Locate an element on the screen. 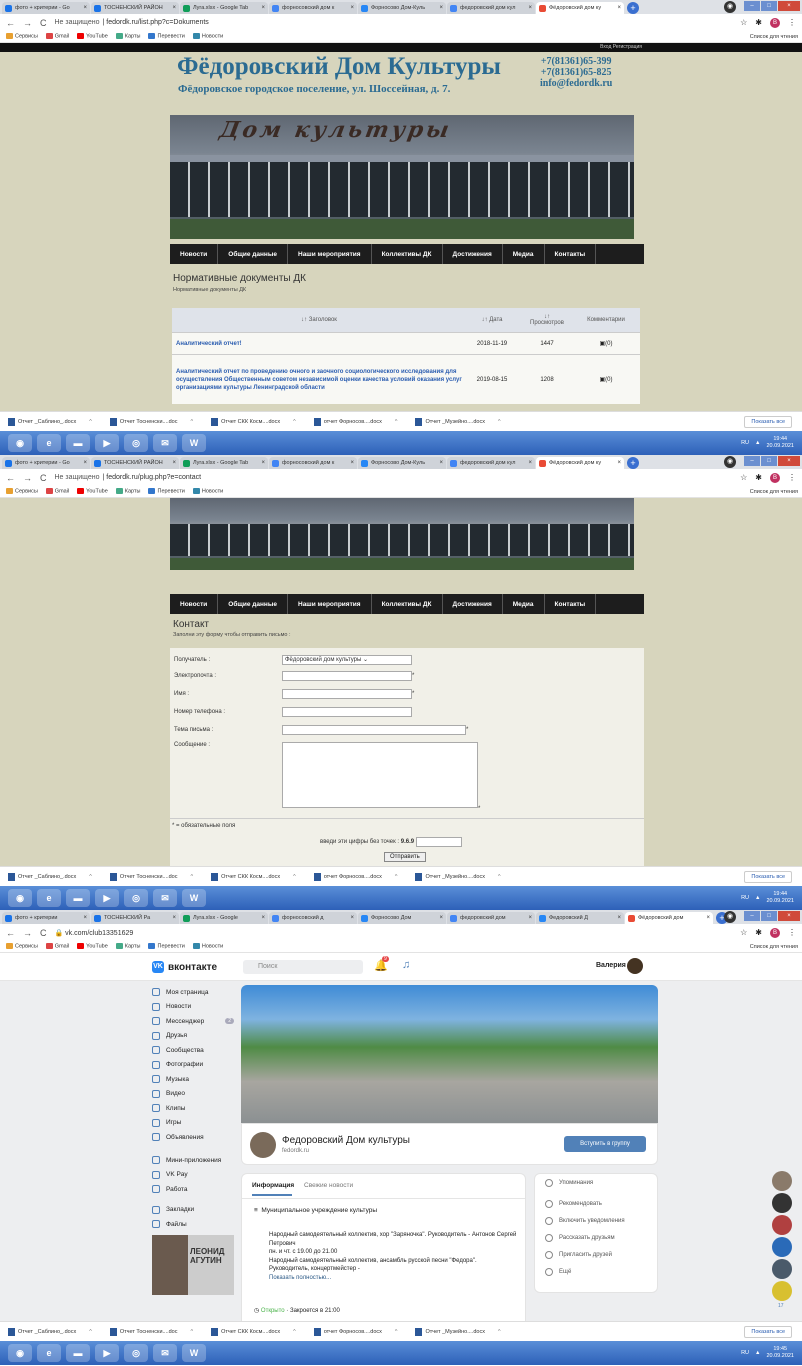  bookmark-item: Перевести is located at coordinates (166, 491).